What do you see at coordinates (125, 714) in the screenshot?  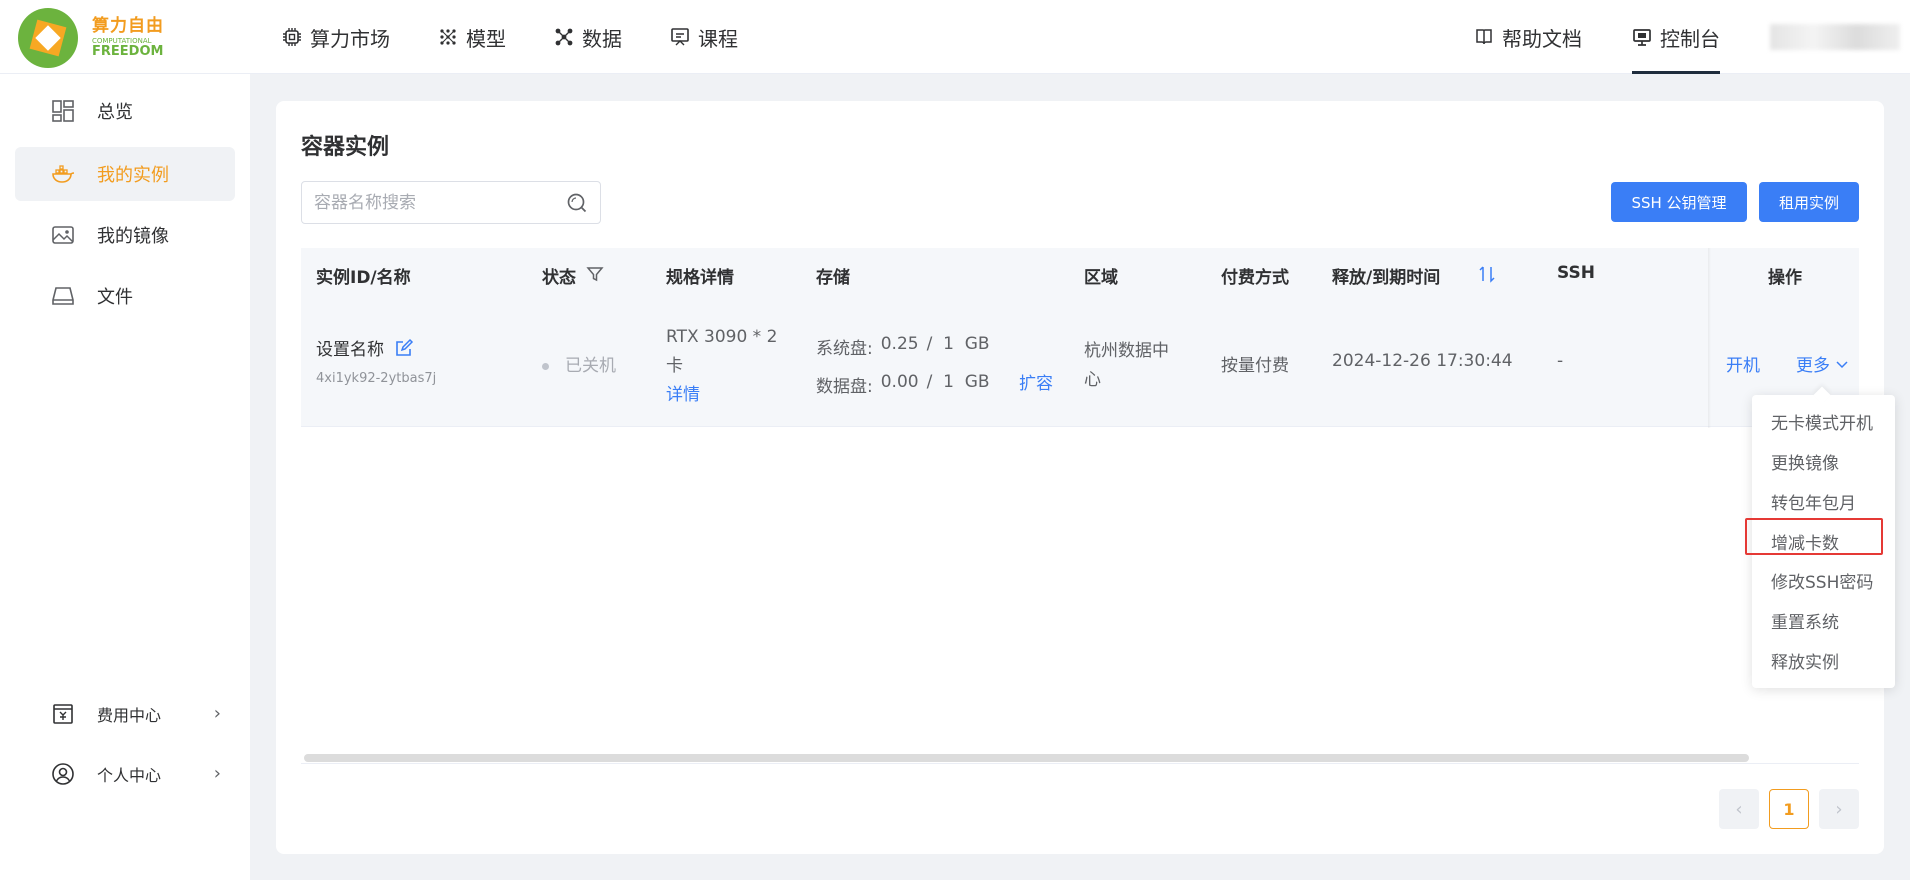 I see `sidebar-item-billing: 费用中心 ›` at bounding box center [125, 714].